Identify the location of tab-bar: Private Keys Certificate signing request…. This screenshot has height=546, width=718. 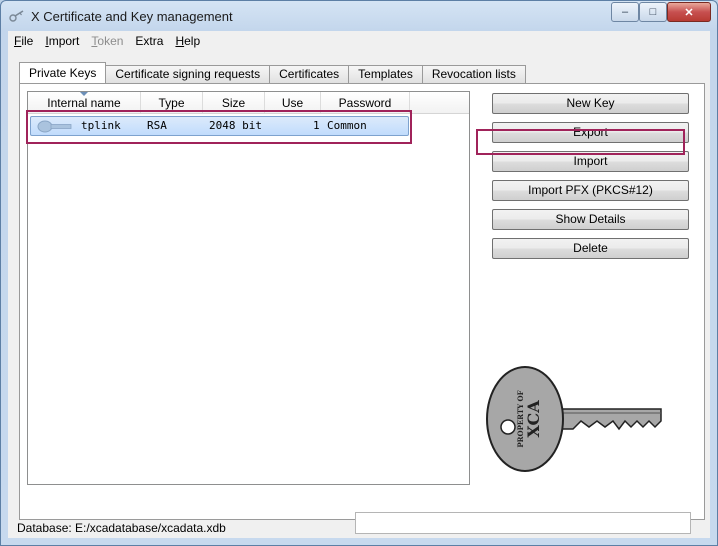
(272, 72).